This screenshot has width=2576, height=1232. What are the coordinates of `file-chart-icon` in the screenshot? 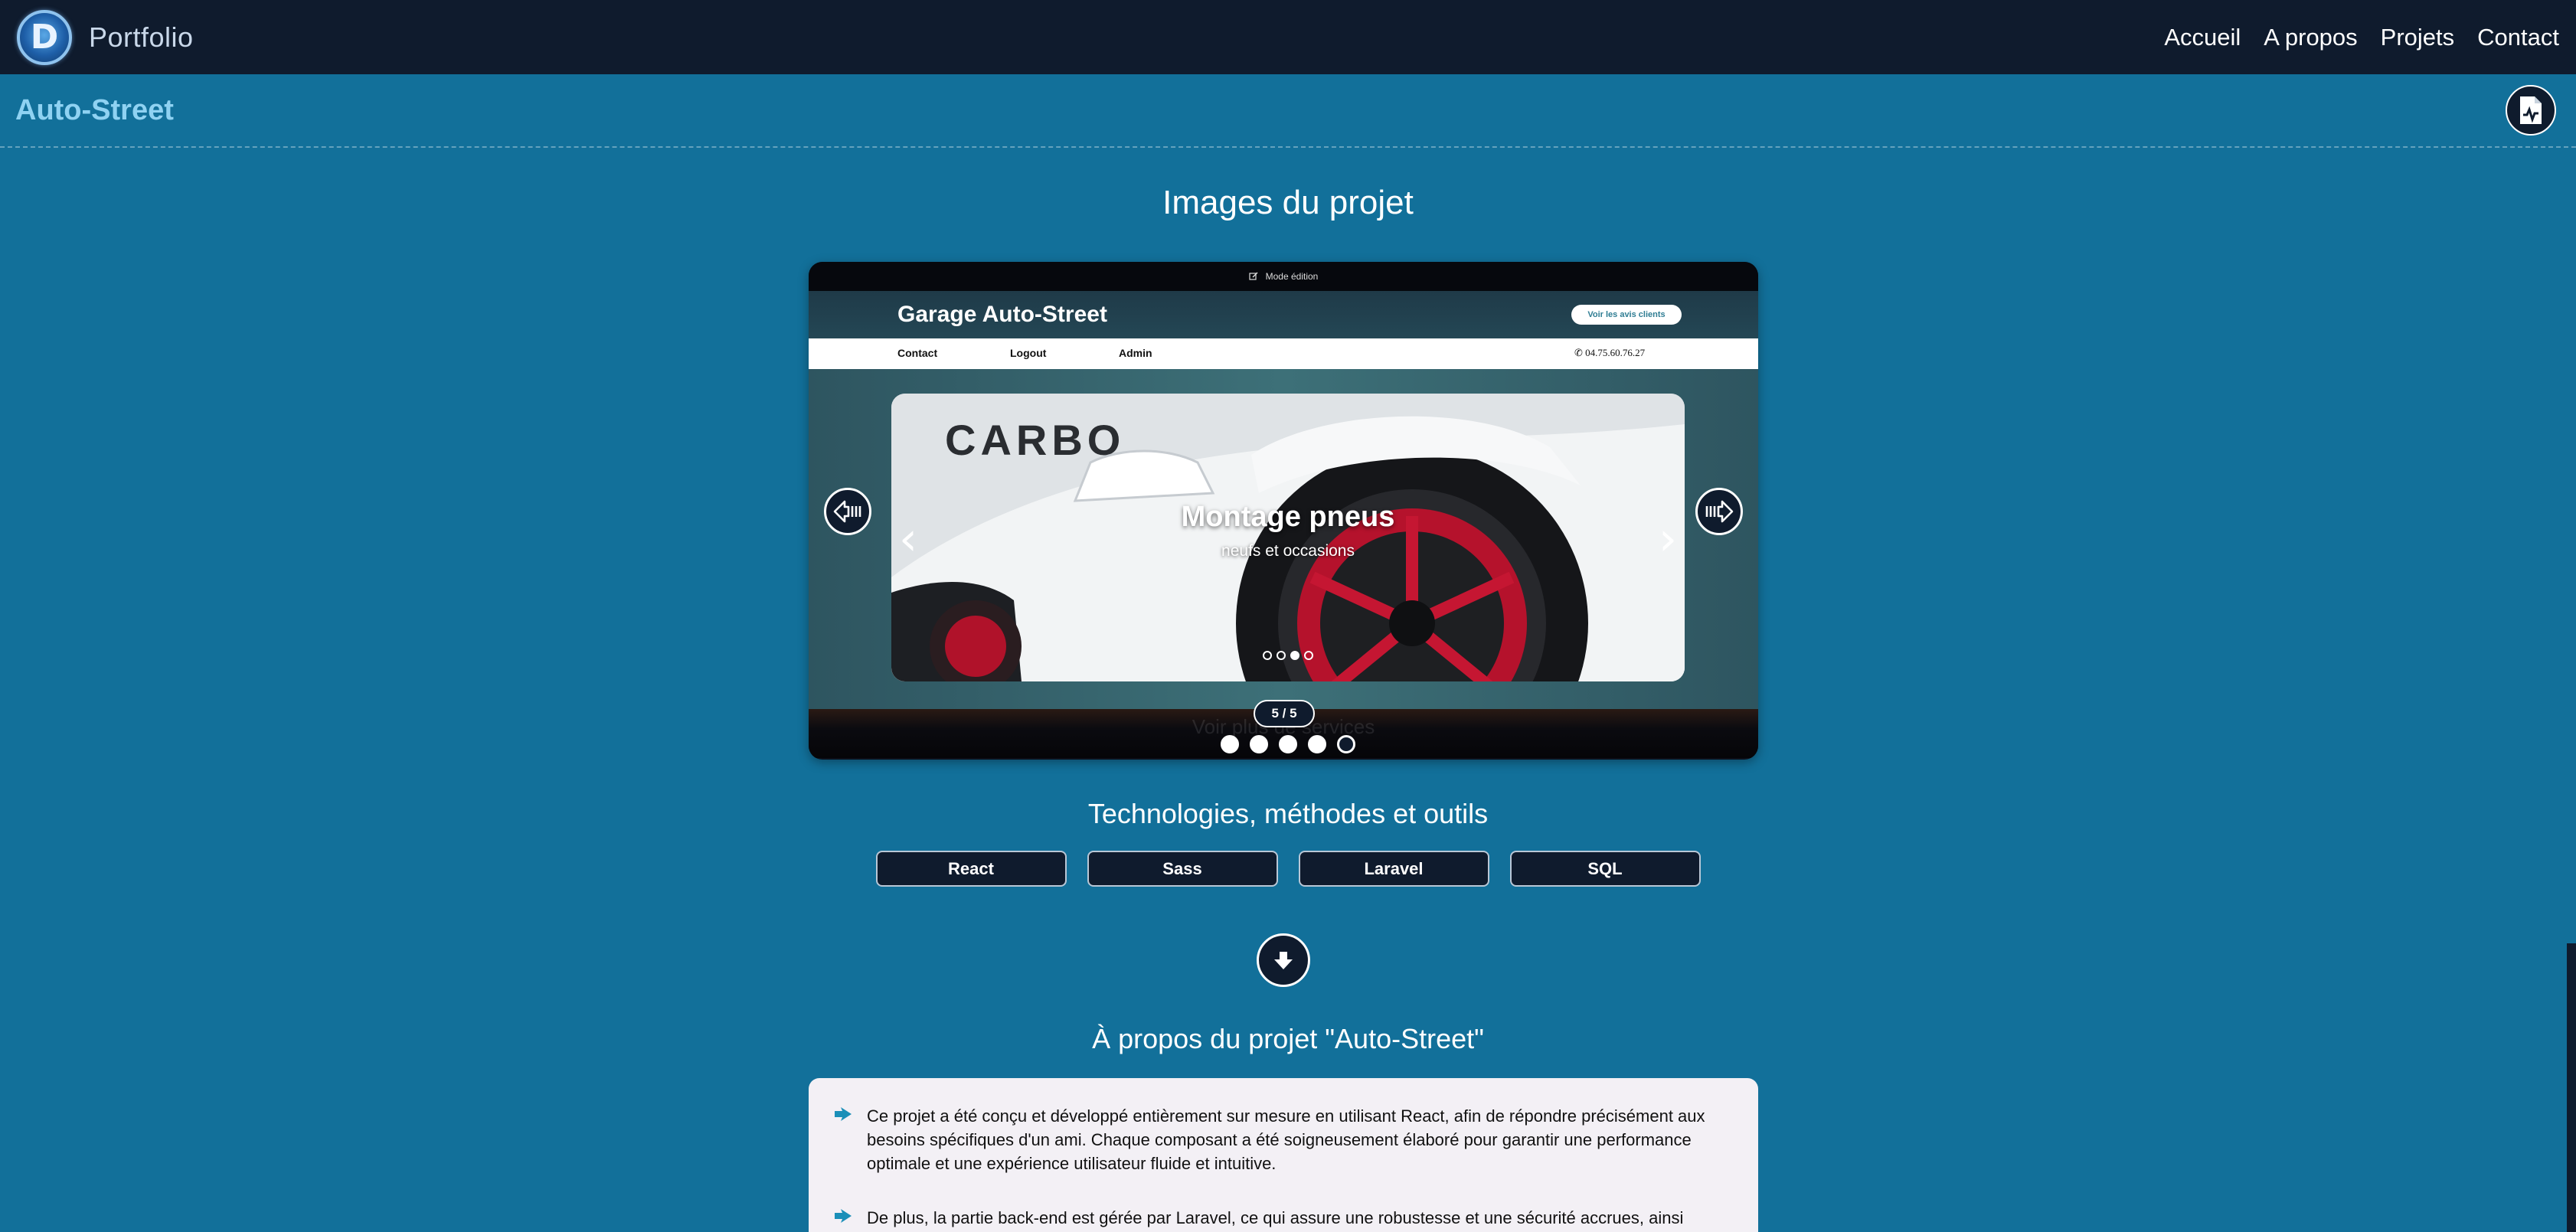 It's located at (2531, 110).